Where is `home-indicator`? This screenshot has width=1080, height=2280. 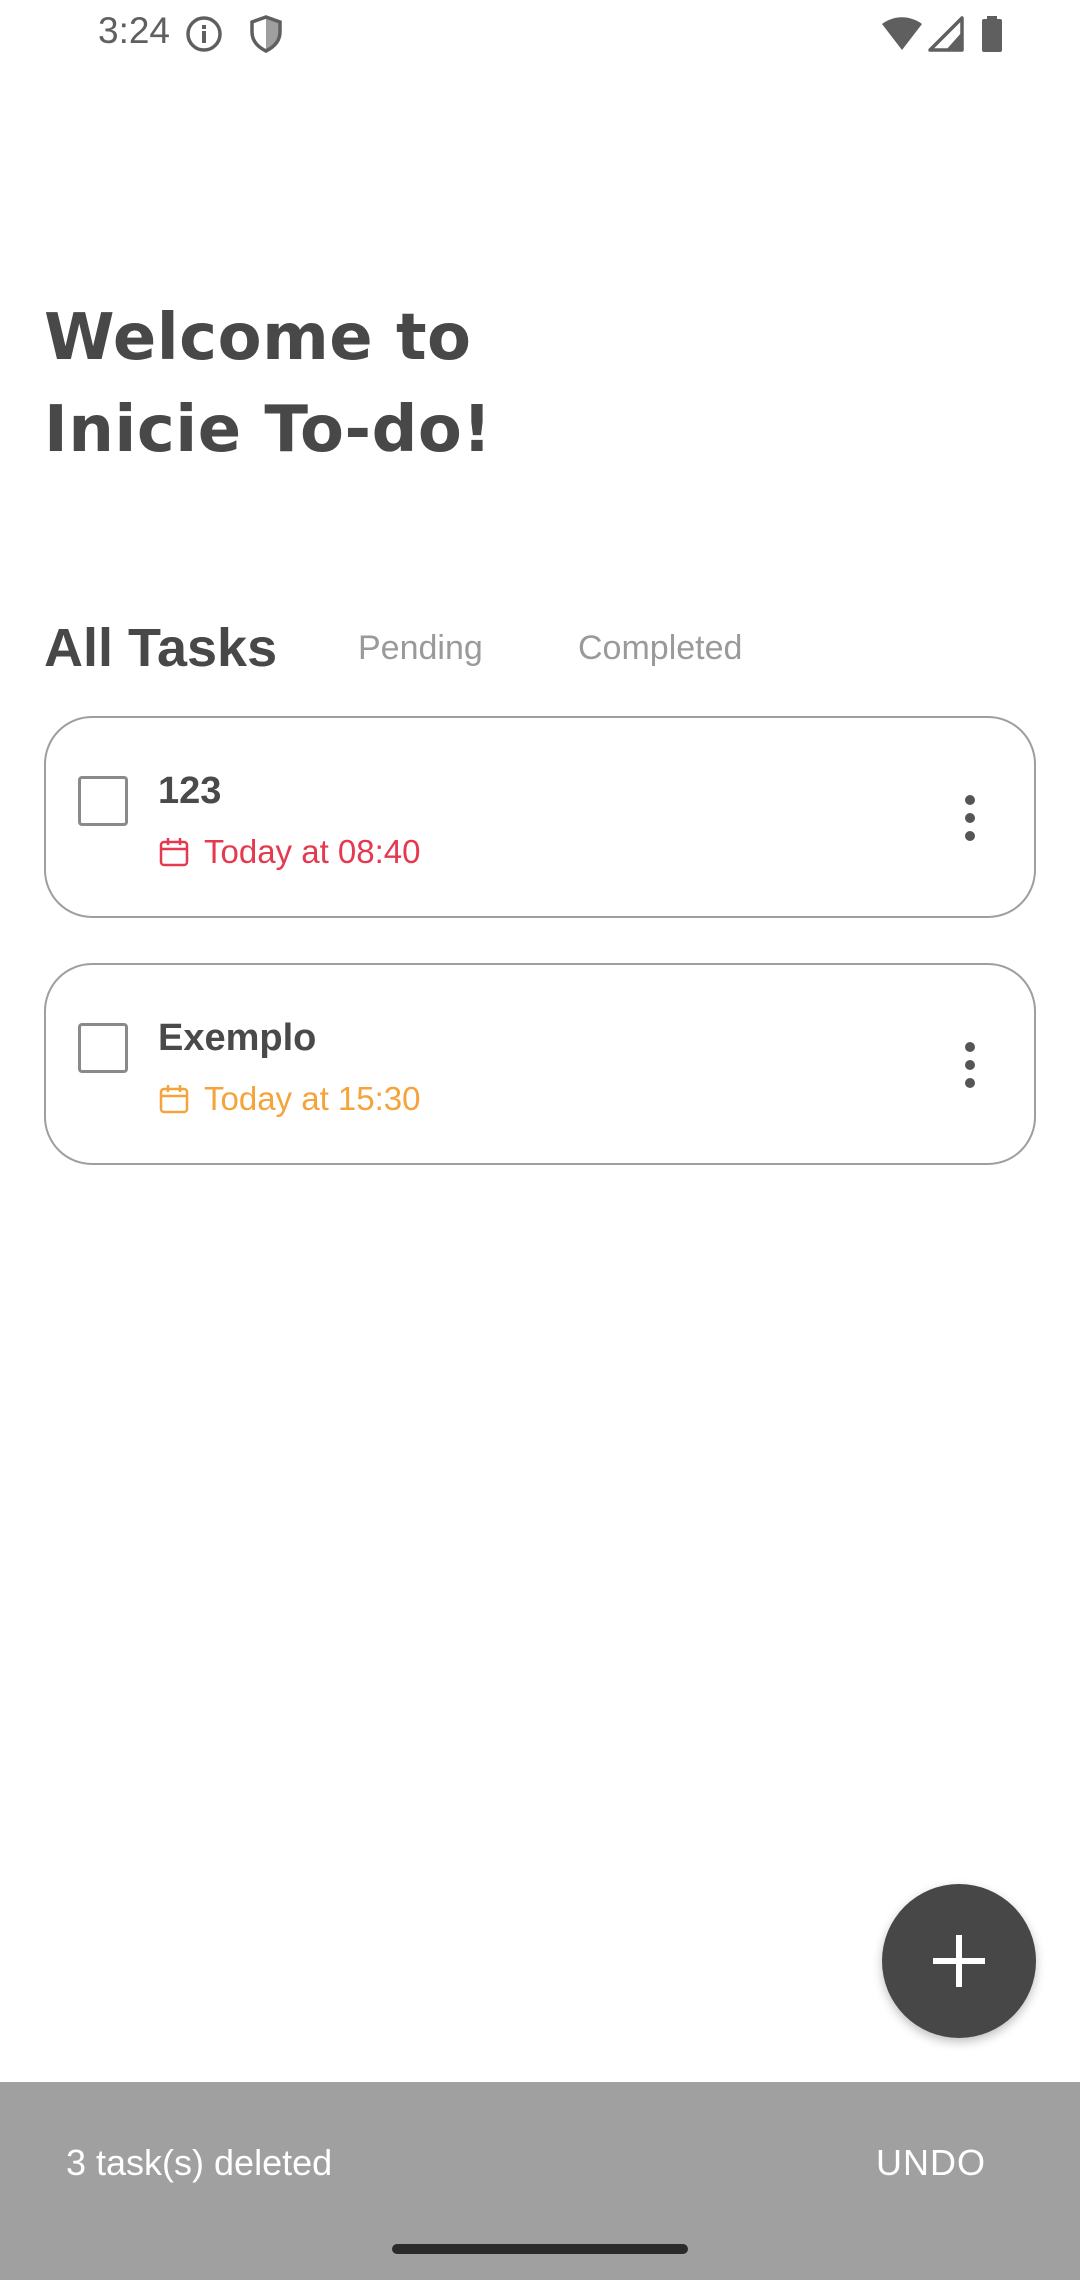 home-indicator is located at coordinates (540, 2249).